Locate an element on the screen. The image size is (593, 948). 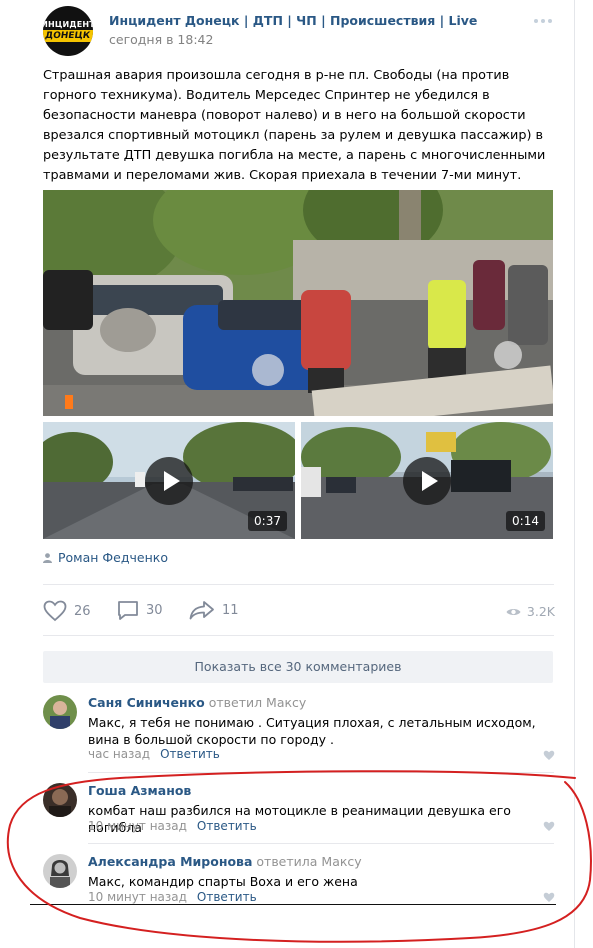
comment-header: Александра Миронова ответила Максу is located at coordinates (225, 861).